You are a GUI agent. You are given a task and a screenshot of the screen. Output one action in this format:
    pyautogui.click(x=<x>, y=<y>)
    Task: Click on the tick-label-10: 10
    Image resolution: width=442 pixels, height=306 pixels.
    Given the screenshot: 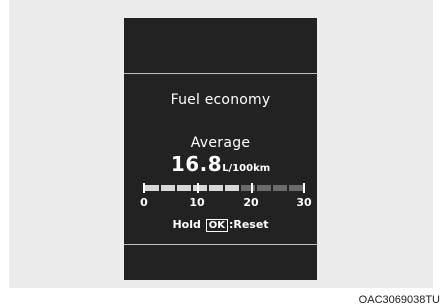 What is the action you would take?
    pyautogui.click(x=197, y=202)
    